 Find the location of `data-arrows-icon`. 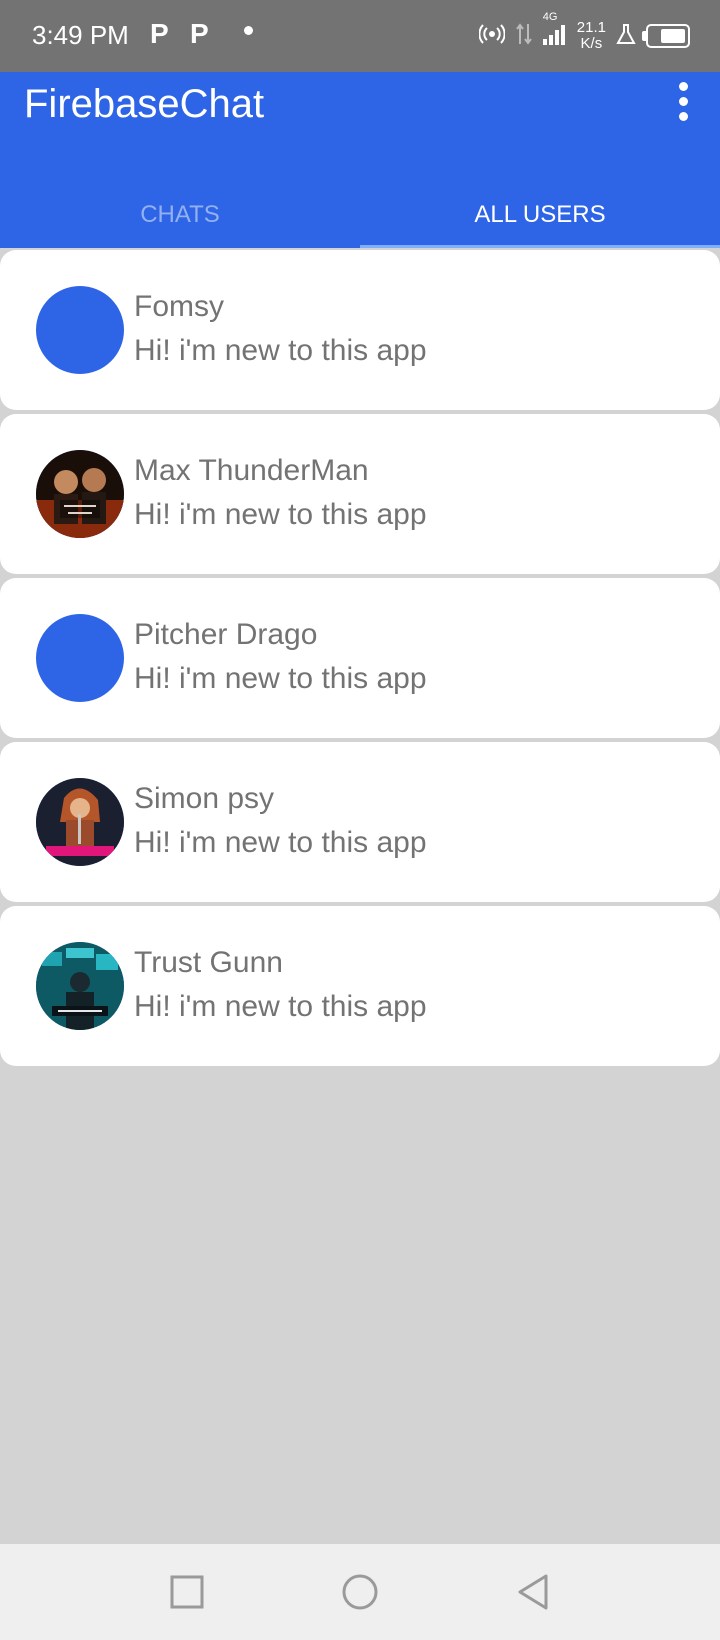

data-arrows-icon is located at coordinates (524, 36).